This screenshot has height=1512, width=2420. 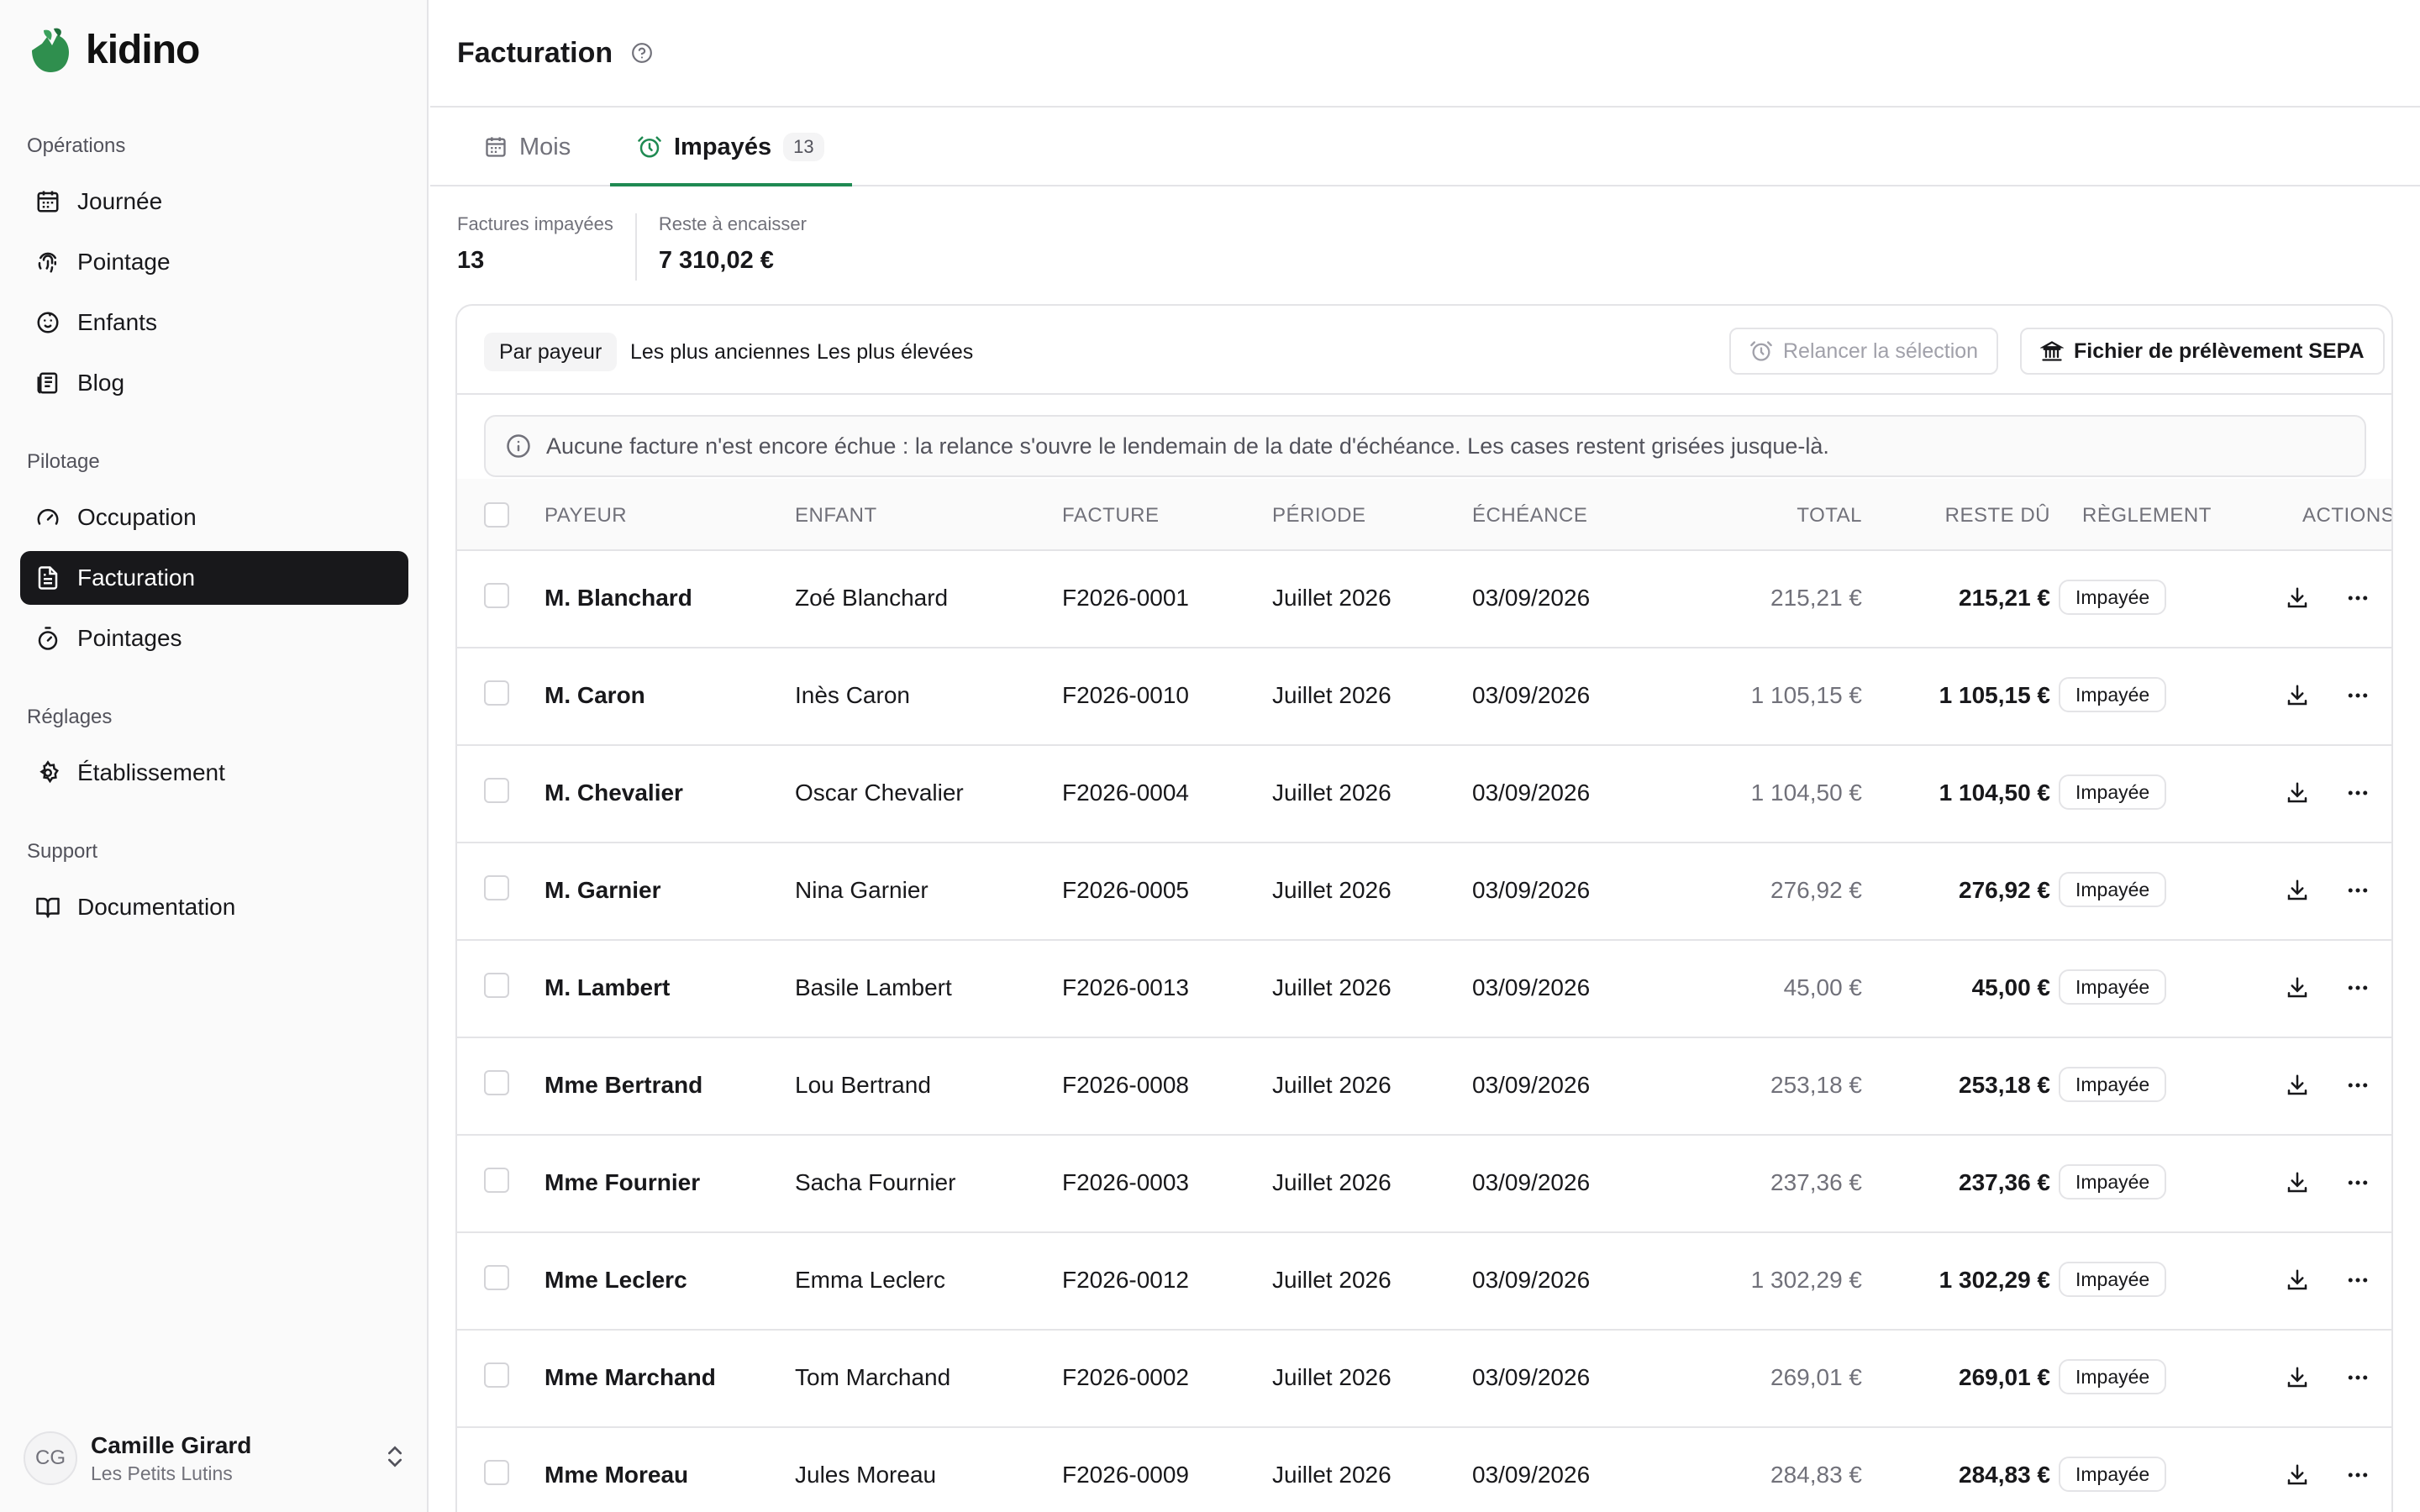 What do you see at coordinates (2203, 351) in the screenshot?
I see `sepa-file-button: Fichier de prélèvement SEPA` at bounding box center [2203, 351].